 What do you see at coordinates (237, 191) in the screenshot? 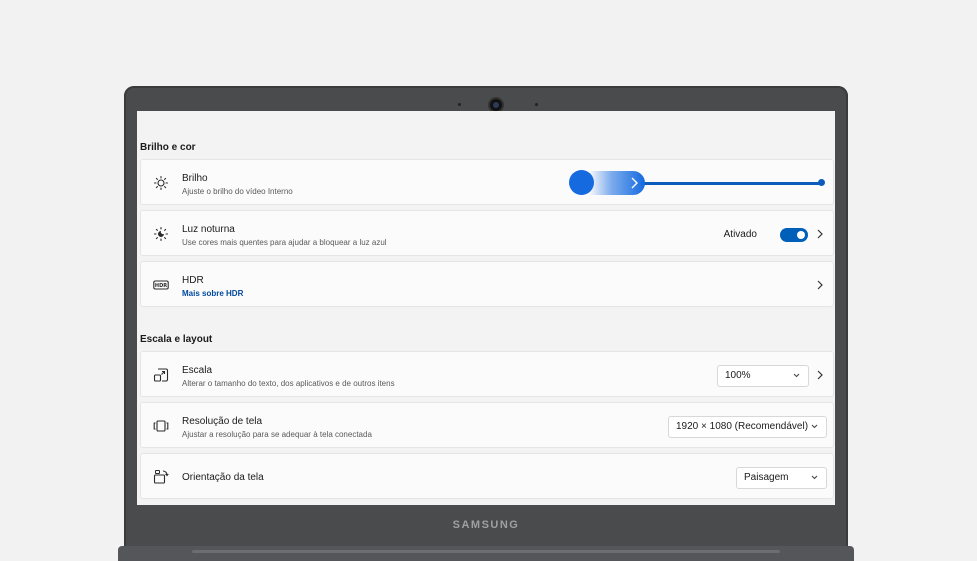
I see `brightness-description: Ajuste o brilho do vídeo Interno` at bounding box center [237, 191].